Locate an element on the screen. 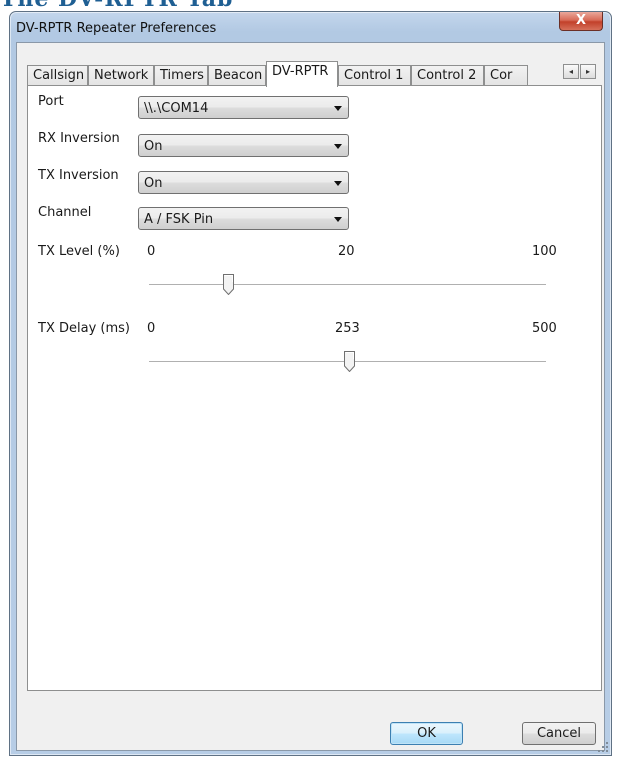 The height and width of the screenshot is (760, 617). tx-delay-min: 0 is located at coordinates (151, 328).